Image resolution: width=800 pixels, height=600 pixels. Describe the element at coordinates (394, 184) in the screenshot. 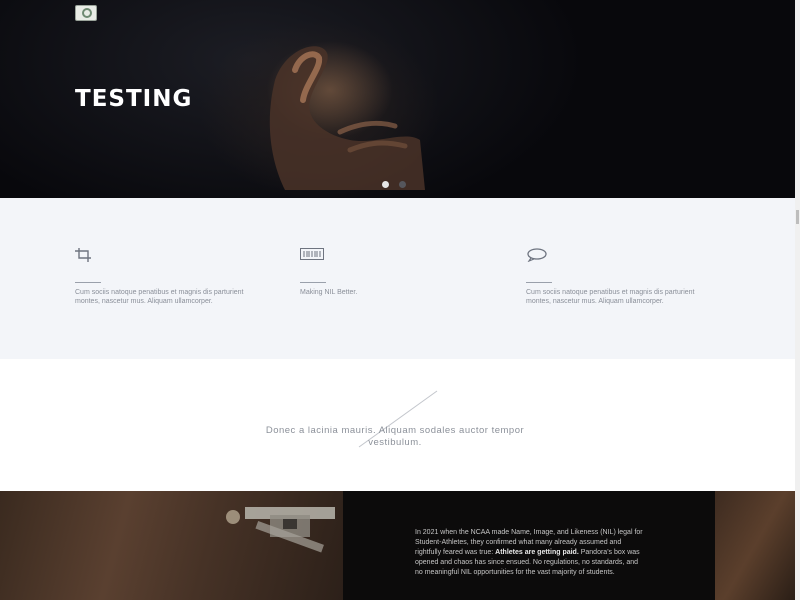

I see `slider-pagination` at that location.